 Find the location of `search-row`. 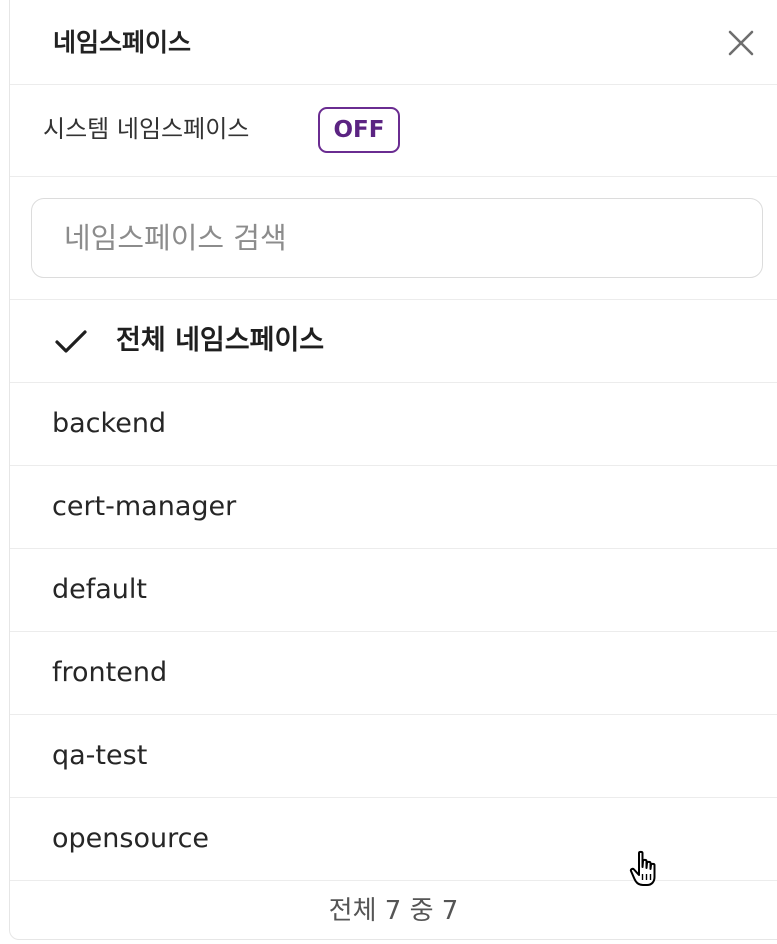

search-row is located at coordinates (393, 238).